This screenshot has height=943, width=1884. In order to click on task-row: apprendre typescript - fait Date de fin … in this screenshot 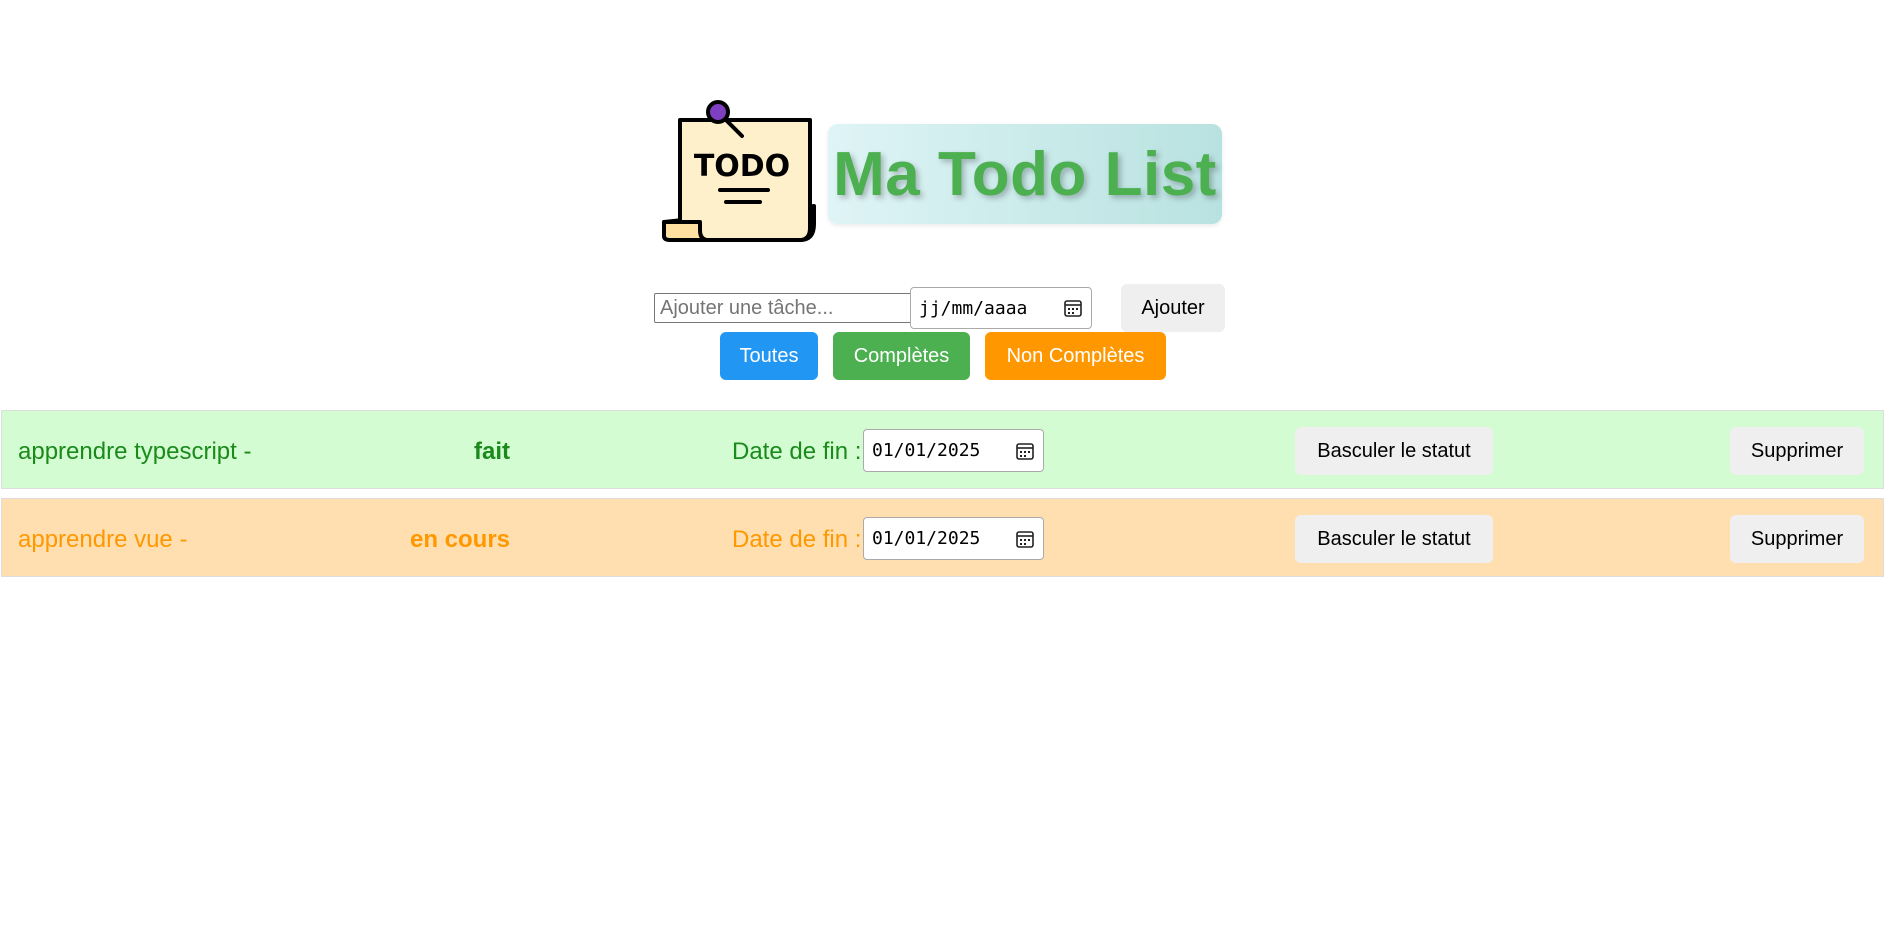, I will do `click(942, 449)`.